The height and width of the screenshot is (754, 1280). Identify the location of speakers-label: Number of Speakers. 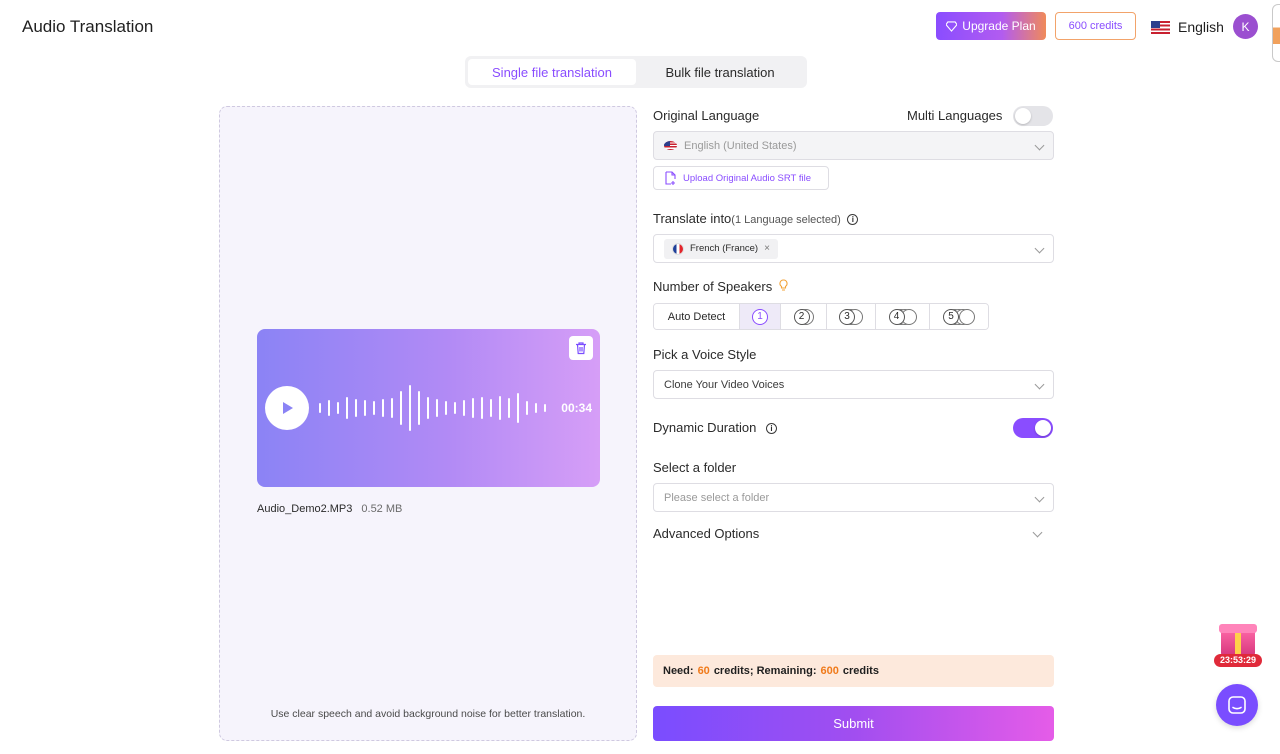
(721, 286).